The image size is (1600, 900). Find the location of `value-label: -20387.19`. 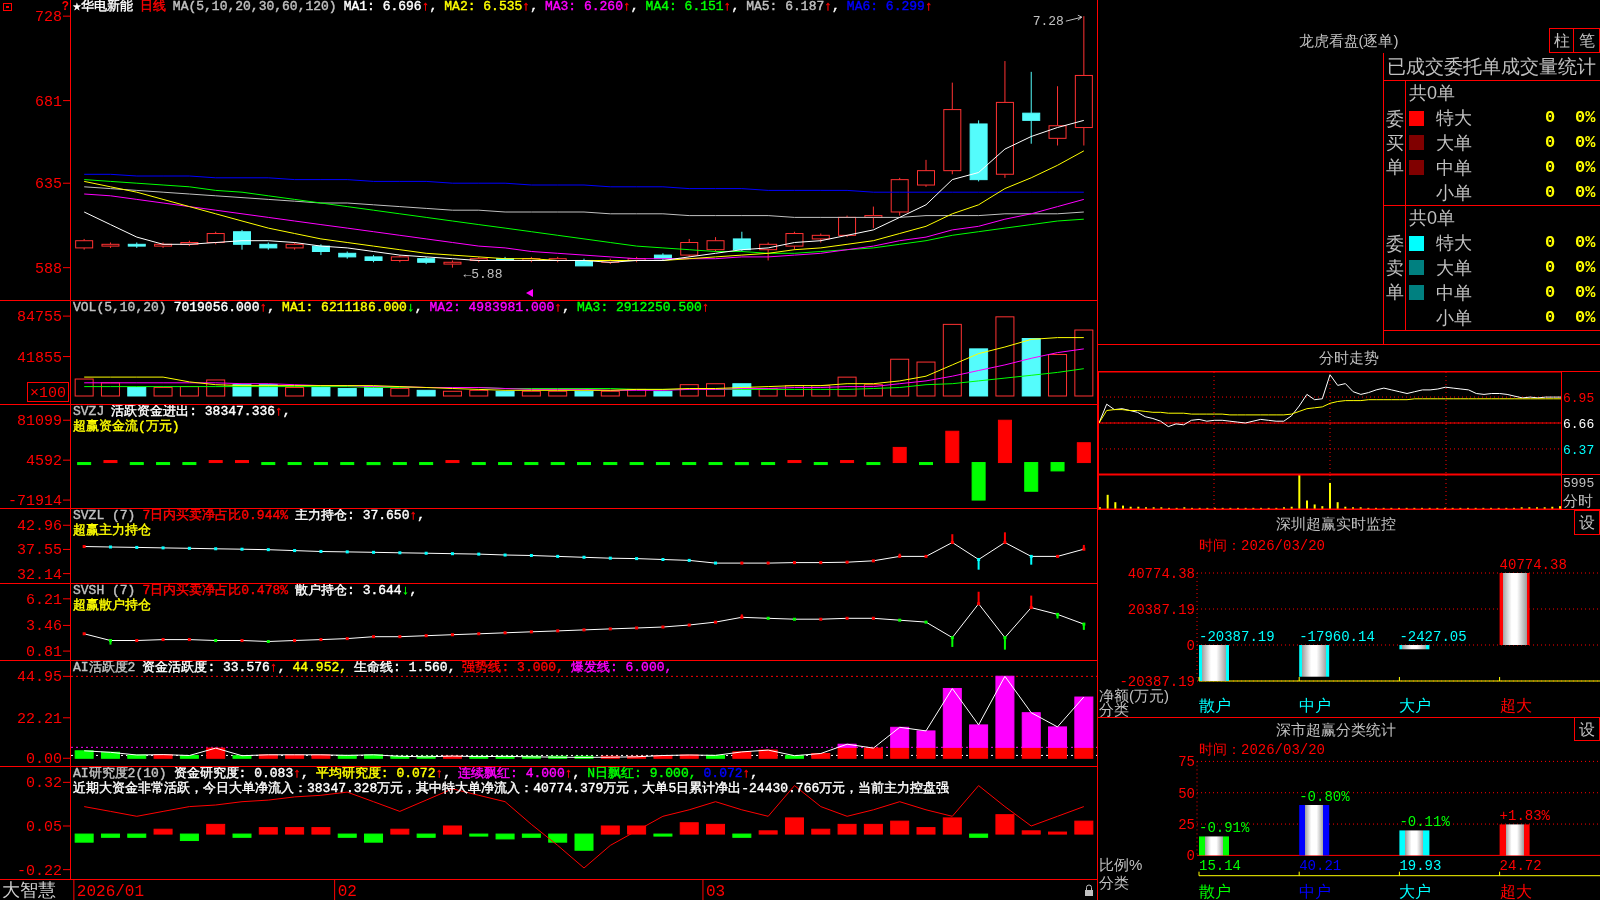

value-label: -20387.19 is located at coordinates (1237, 637).